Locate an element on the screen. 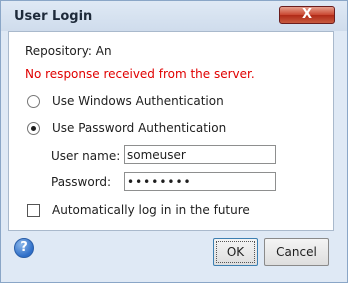 The height and width of the screenshot is (283, 348). windows-auth-label: Use Windows Authentication is located at coordinates (138, 101).